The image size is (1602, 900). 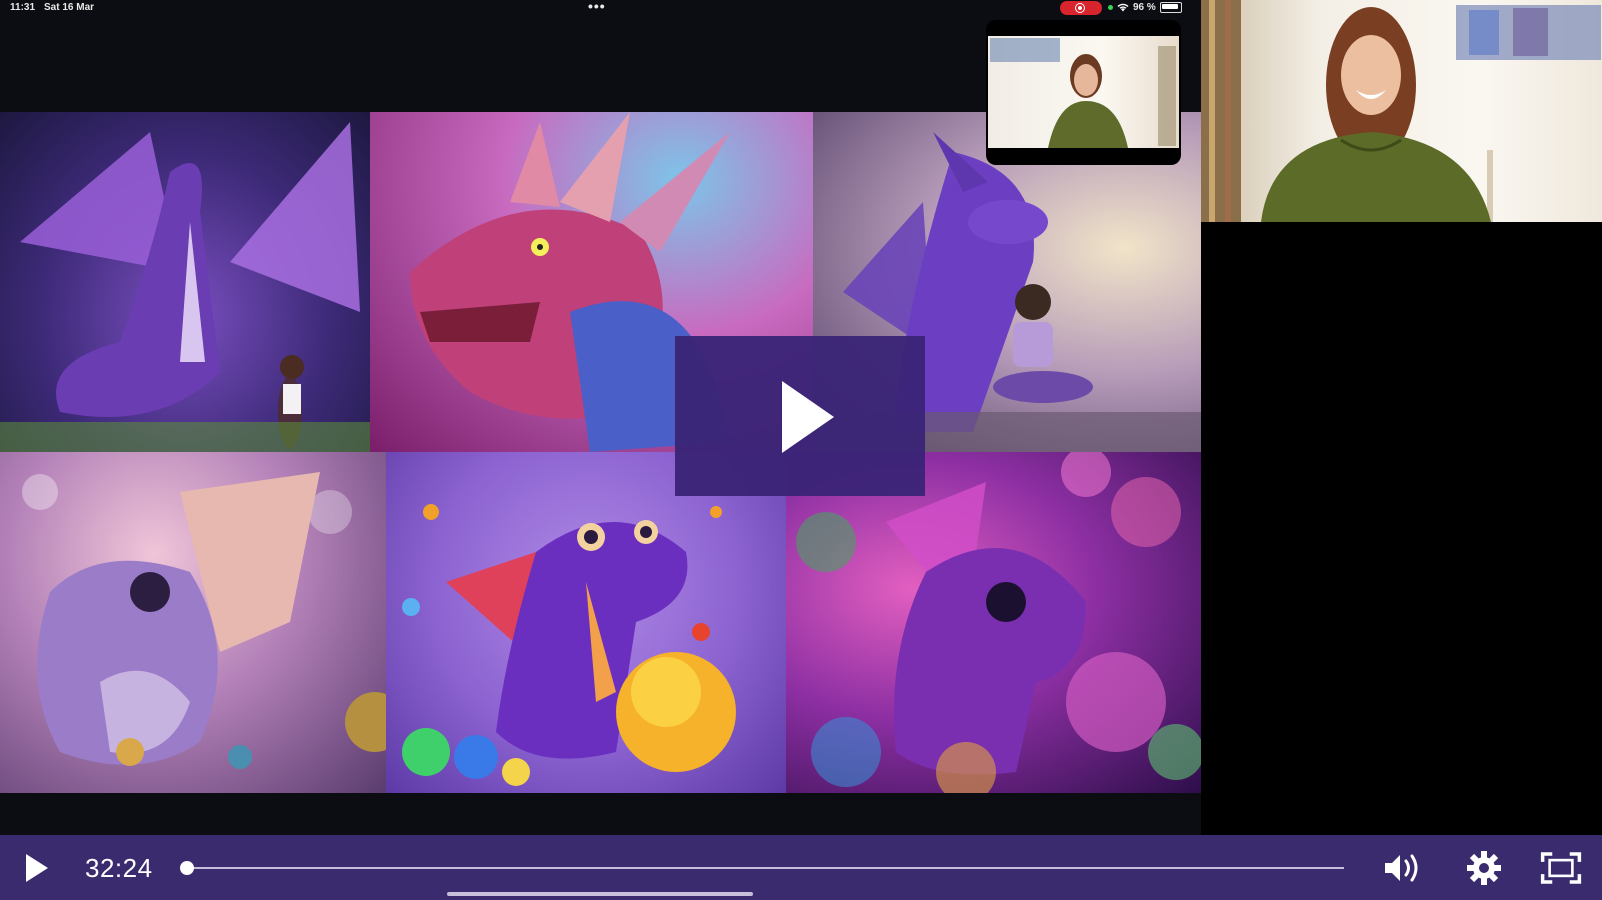 I want to click on home-indicator, so click(x=600, y=894).